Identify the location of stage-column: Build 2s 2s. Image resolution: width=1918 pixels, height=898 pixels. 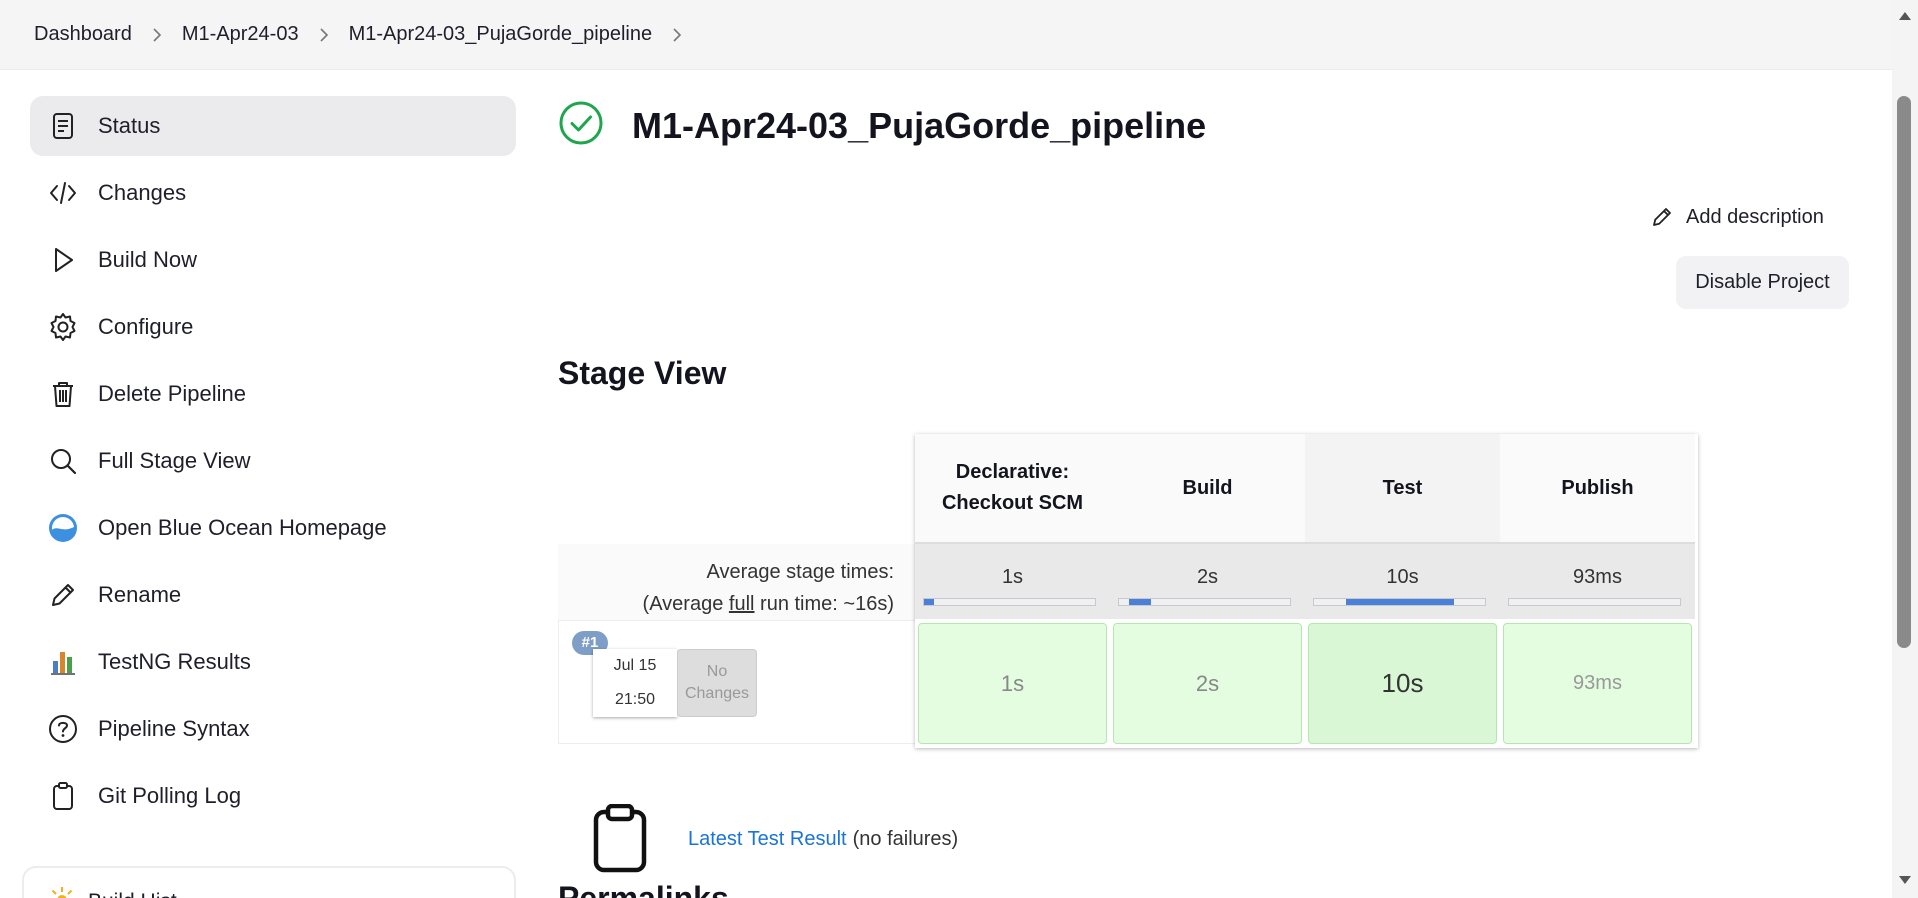
(1207, 589).